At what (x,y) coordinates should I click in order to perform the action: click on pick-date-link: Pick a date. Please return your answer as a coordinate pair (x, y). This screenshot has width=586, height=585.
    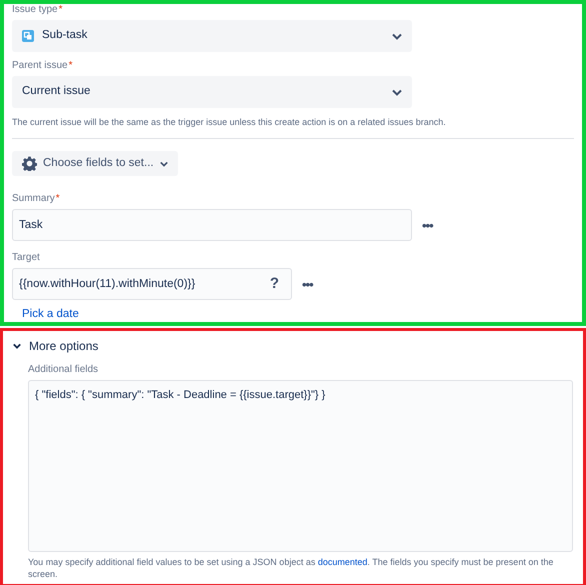
    Looking at the image, I should click on (50, 314).